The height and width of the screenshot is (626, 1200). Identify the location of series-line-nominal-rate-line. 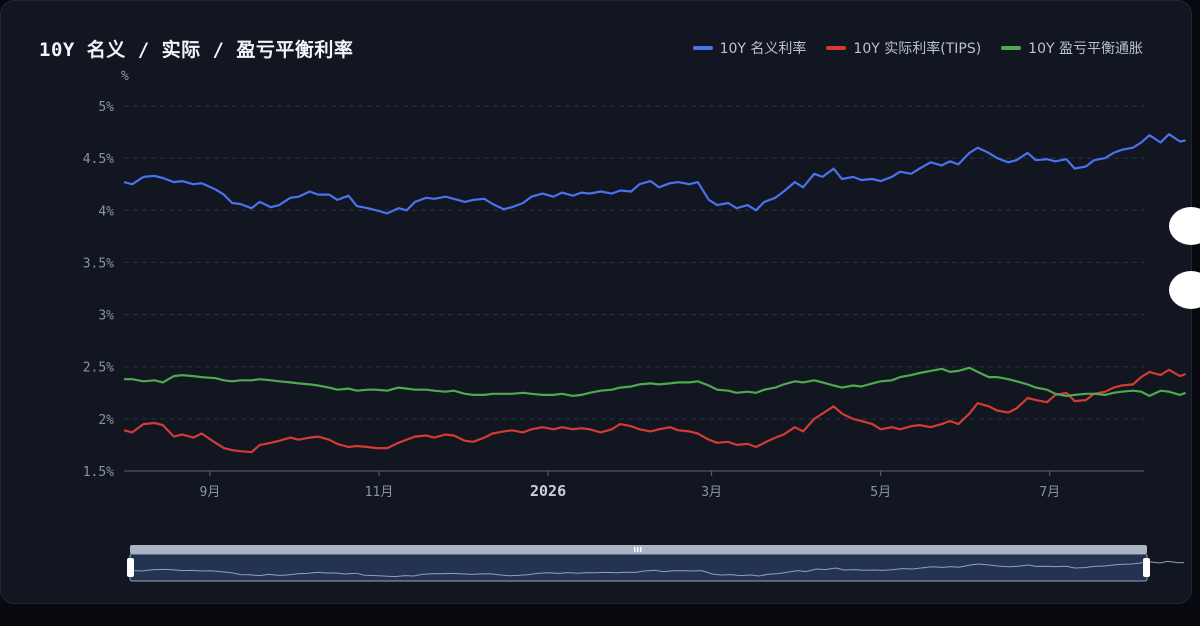
(654, 174).